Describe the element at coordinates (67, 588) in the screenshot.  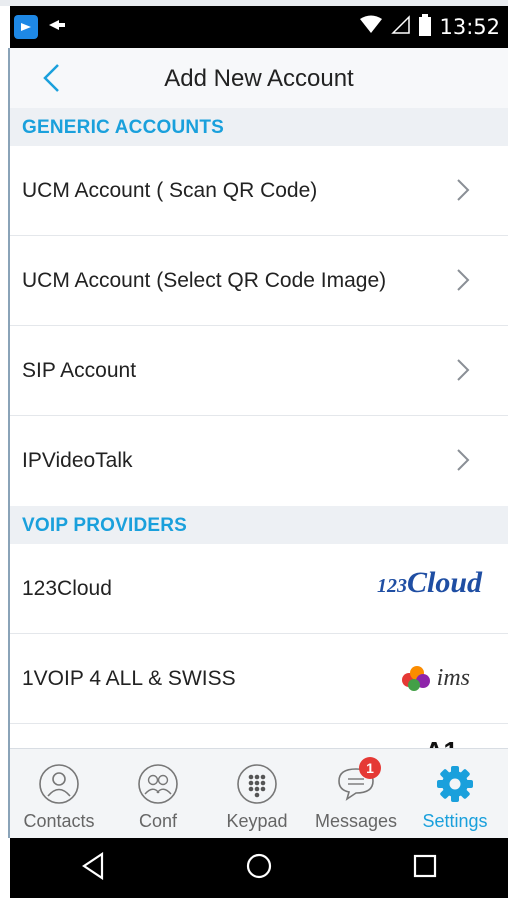
I see `list-item-label: 123Cloud` at that location.